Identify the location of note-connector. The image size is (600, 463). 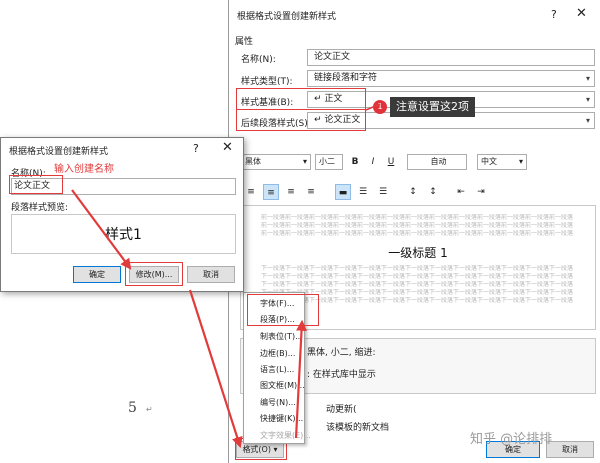
(373, 107).